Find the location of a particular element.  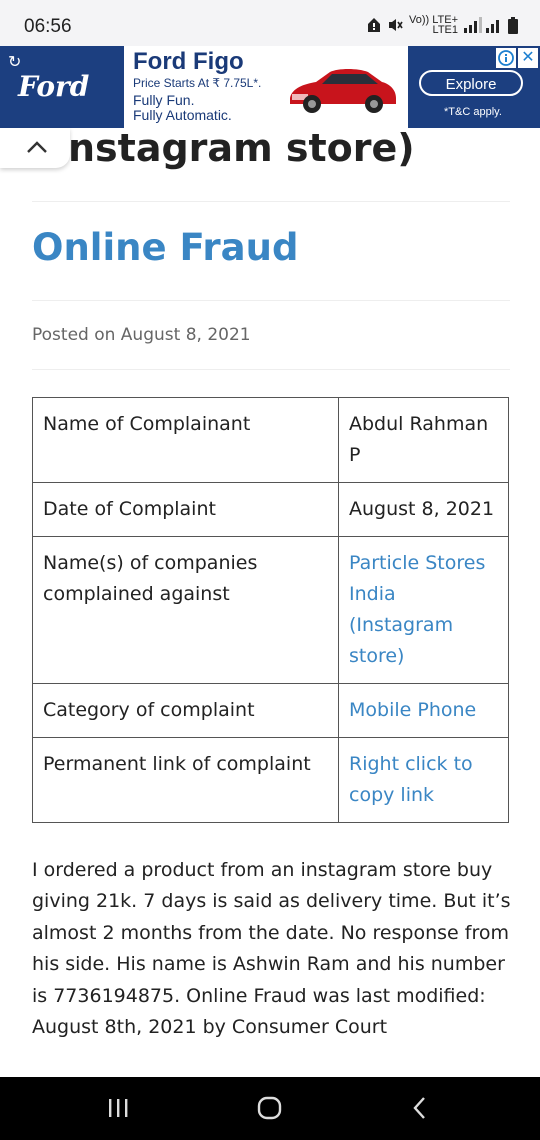

row-label-category: Category of complaint is located at coordinates (185, 710).